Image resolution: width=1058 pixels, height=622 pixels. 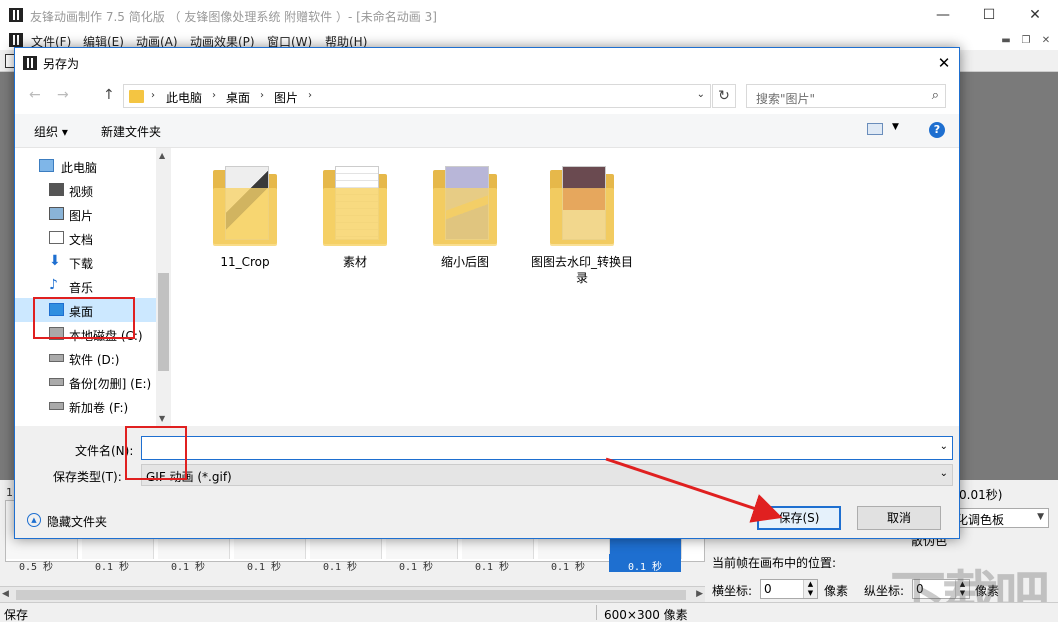 I want to click on arrow-line, so click(x=694, y=490).